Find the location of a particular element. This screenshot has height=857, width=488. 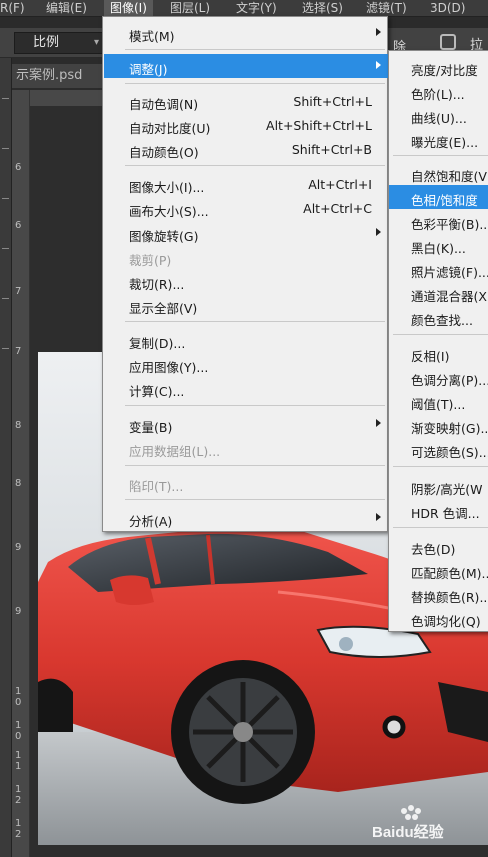

submenu-item-label: 阴影/高光(W is located at coordinates (447, 489).